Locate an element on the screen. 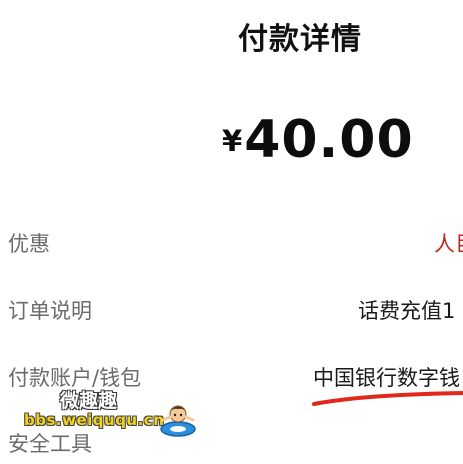 Image resolution: width=463 pixels, height=464 pixels. swimming-mascot-icon is located at coordinates (178, 421).